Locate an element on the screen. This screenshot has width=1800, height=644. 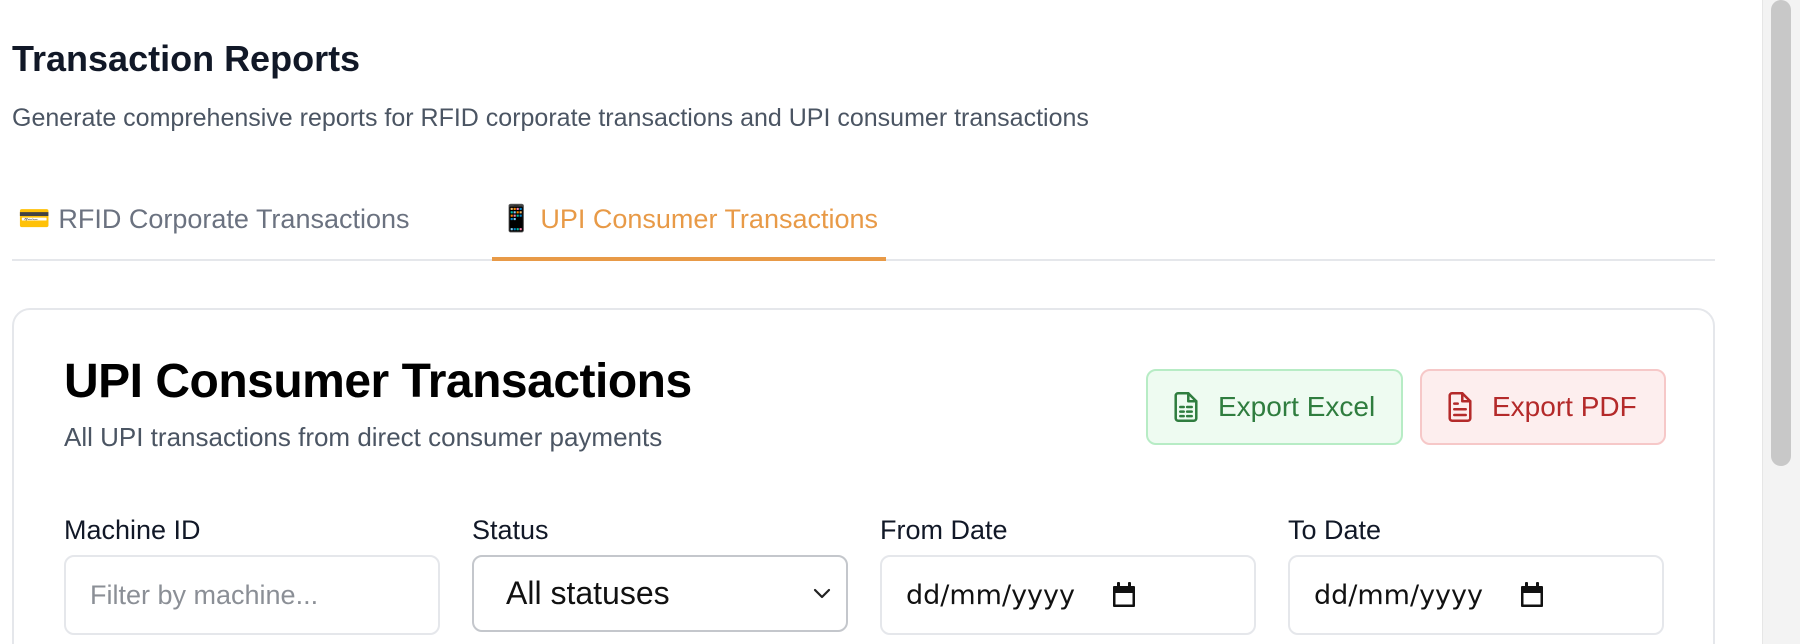
from-date-filter: From Date dd/mm/yyyy is located at coordinates (1068, 575).